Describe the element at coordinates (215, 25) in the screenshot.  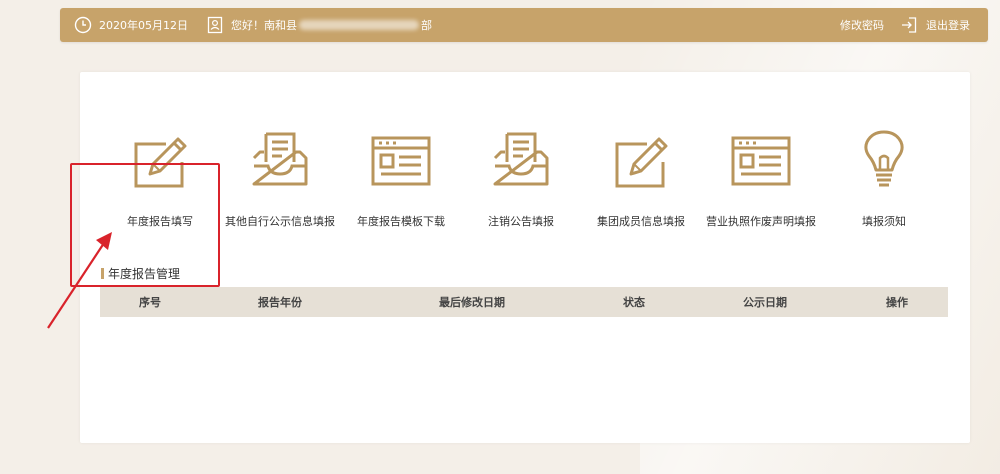
I see `user-id-icon` at that location.